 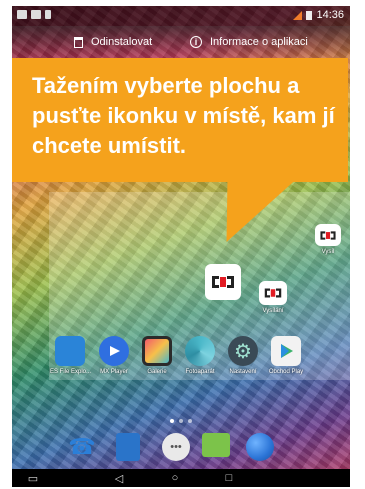 I want to click on dock: ☎ •••, so click(x=181, y=449).